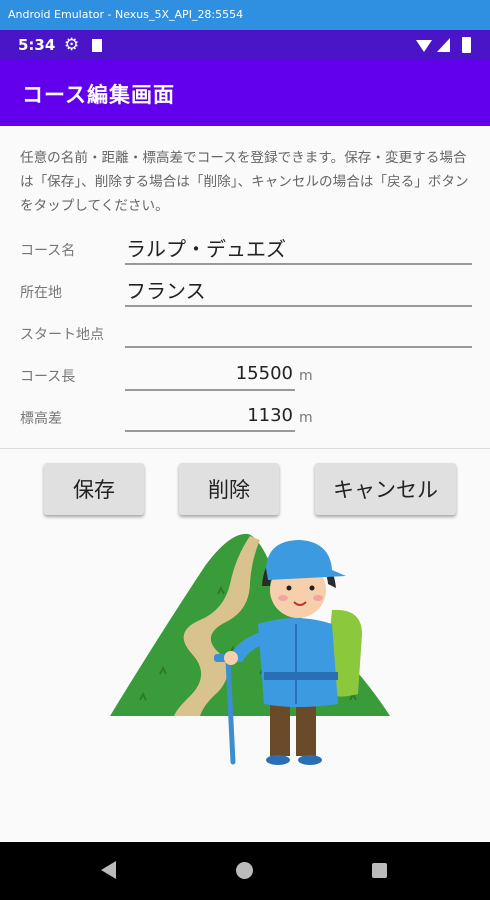 This screenshot has width=490, height=900. What do you see at coordinates (243, 373) in the screenshot?
I see `course-length-input: 15500` at bounding box center [243, 373].